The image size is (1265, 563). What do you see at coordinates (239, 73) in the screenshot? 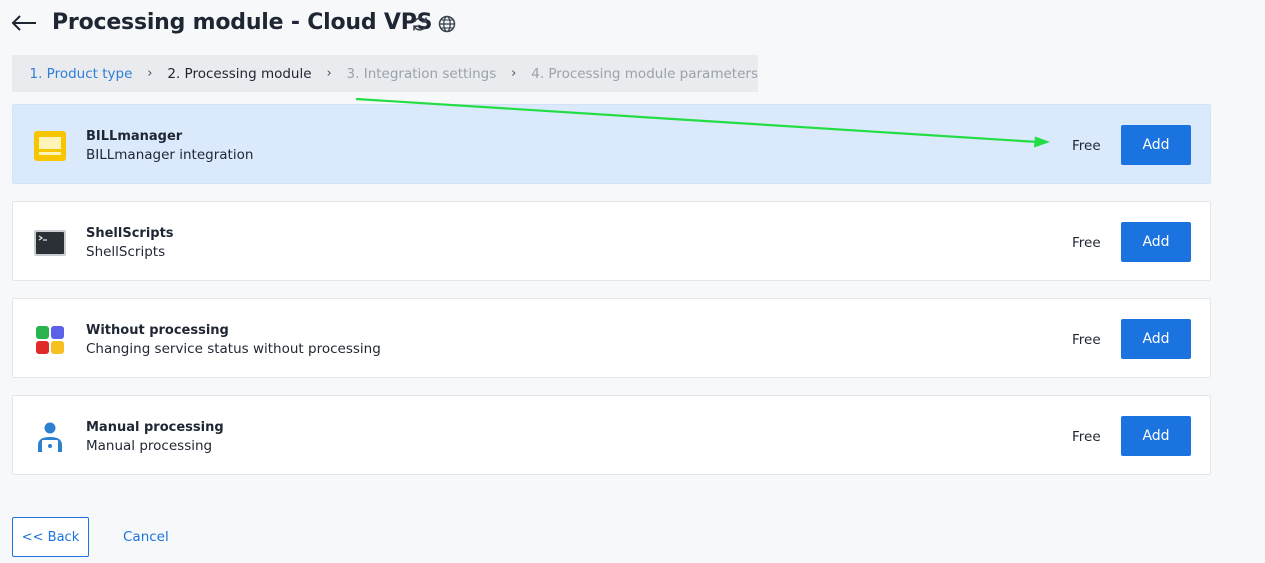
I see `step-processing-module: 2. Processing module` at bounding box center [239, 73].